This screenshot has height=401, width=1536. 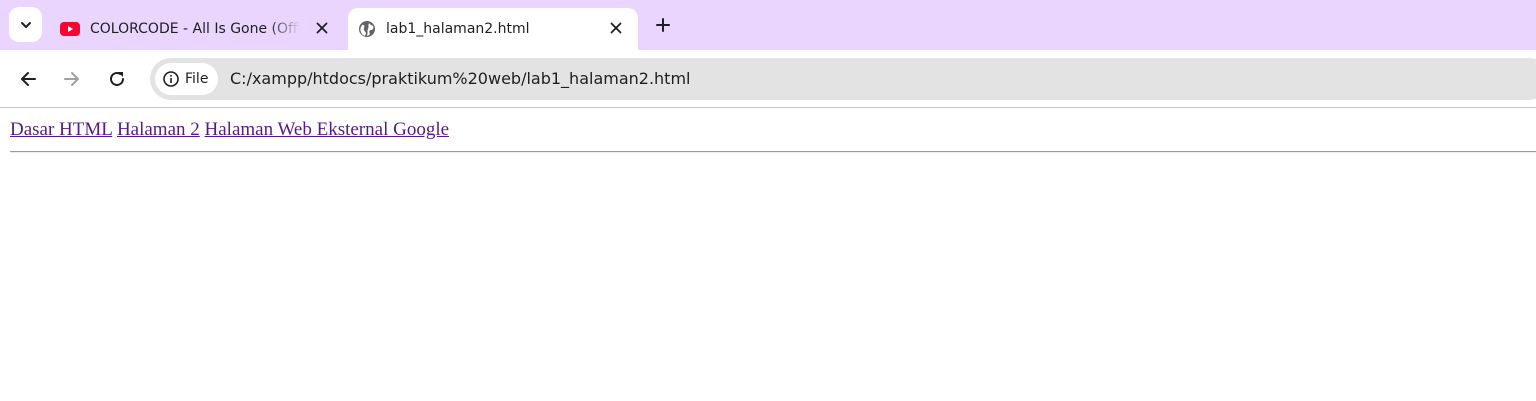 I want to click on arrow-right-icon, so click(x=71, y=79).